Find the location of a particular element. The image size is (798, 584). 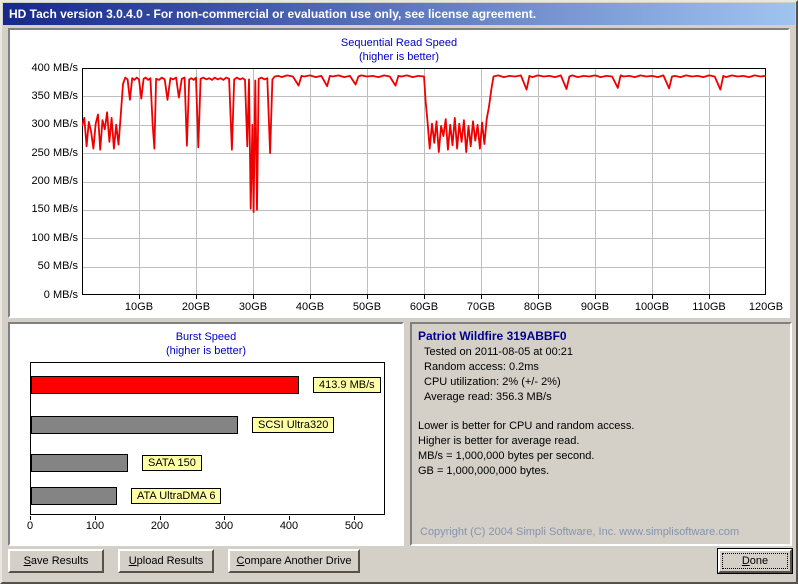

seq-y-tick-label: 0 MB/s is located at coordinates (60, 294).